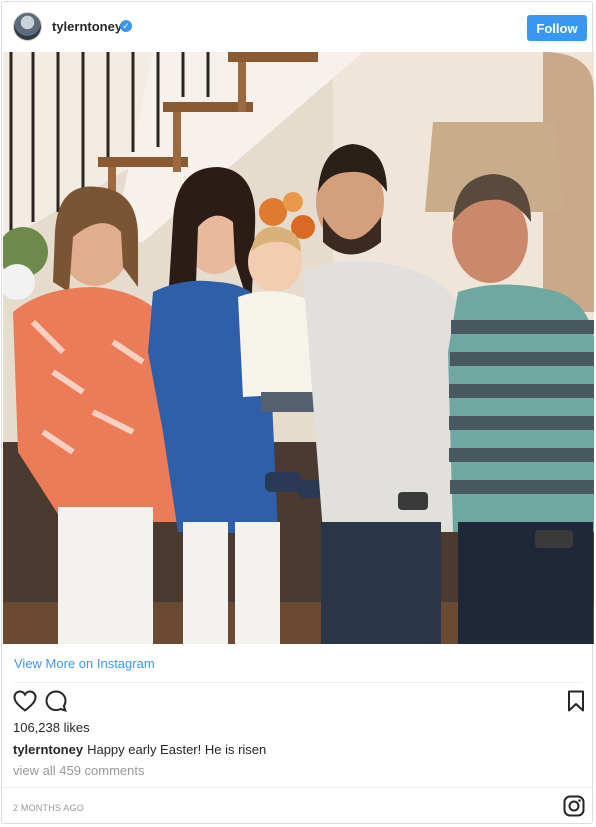  Describe the element at coordinates (25, 701) in the screenshot. I see `heart-icon` at that location.